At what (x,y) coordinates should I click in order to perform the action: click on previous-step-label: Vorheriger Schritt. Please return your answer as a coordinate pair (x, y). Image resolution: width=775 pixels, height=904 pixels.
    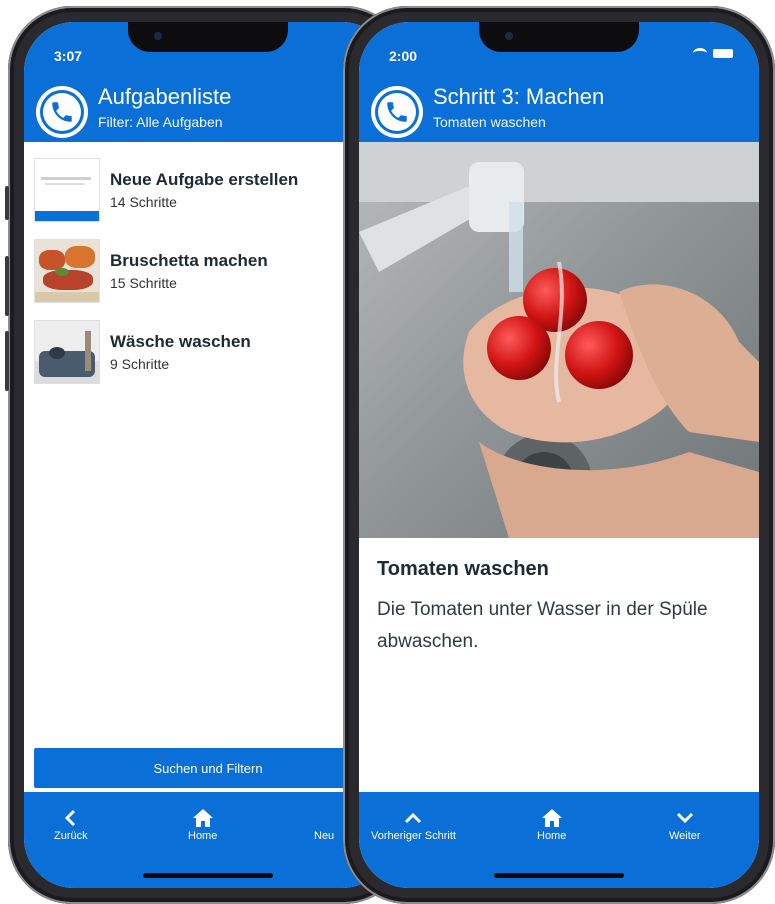
    Looking at the image, I should click on (413, 836).